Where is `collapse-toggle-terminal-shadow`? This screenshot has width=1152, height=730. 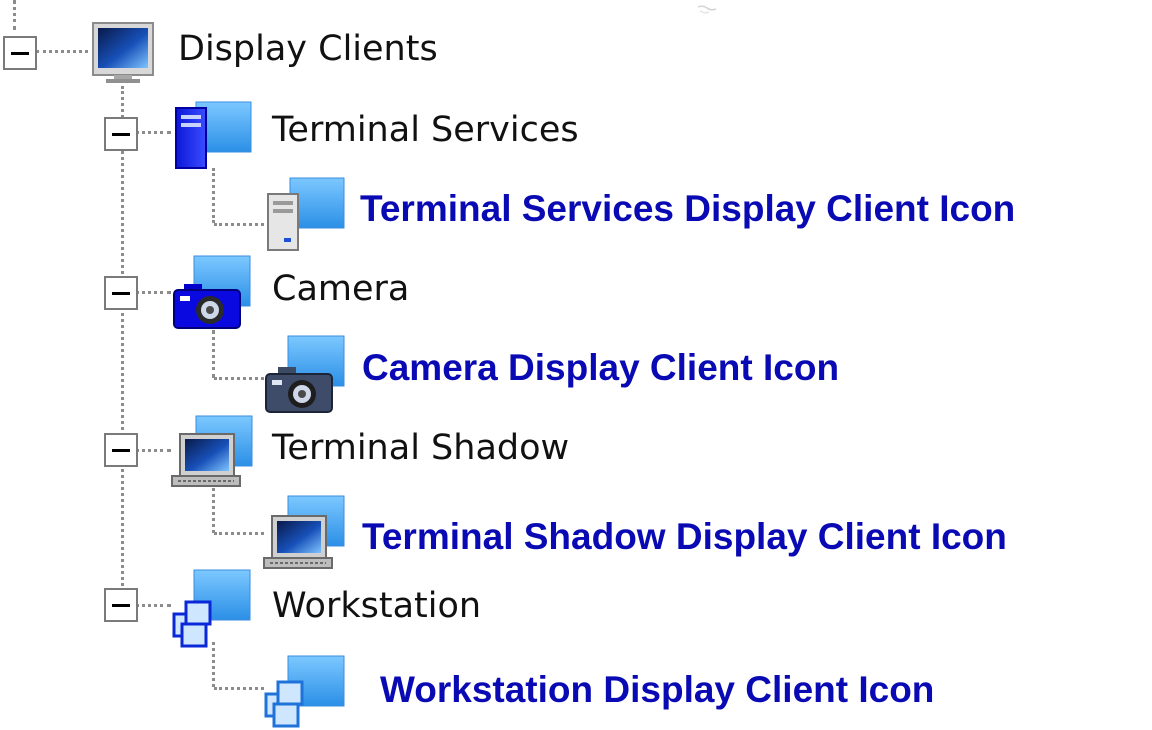 collapse-toggle-terminal-shadow is located at coordinates (121, 450).